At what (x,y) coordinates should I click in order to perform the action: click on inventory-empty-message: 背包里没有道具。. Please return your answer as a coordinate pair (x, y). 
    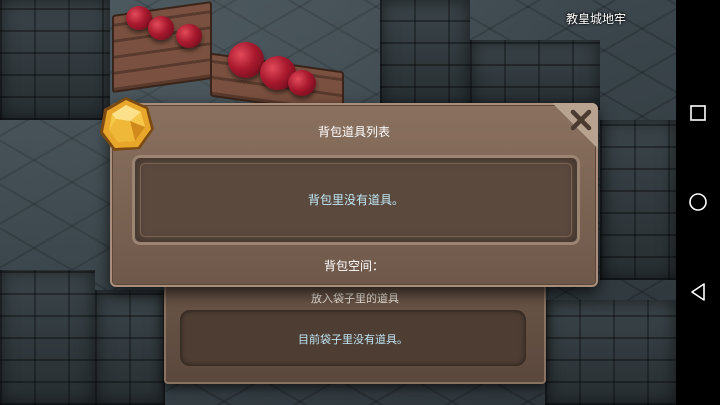
    Looking at the image, I should click on (355, 200).